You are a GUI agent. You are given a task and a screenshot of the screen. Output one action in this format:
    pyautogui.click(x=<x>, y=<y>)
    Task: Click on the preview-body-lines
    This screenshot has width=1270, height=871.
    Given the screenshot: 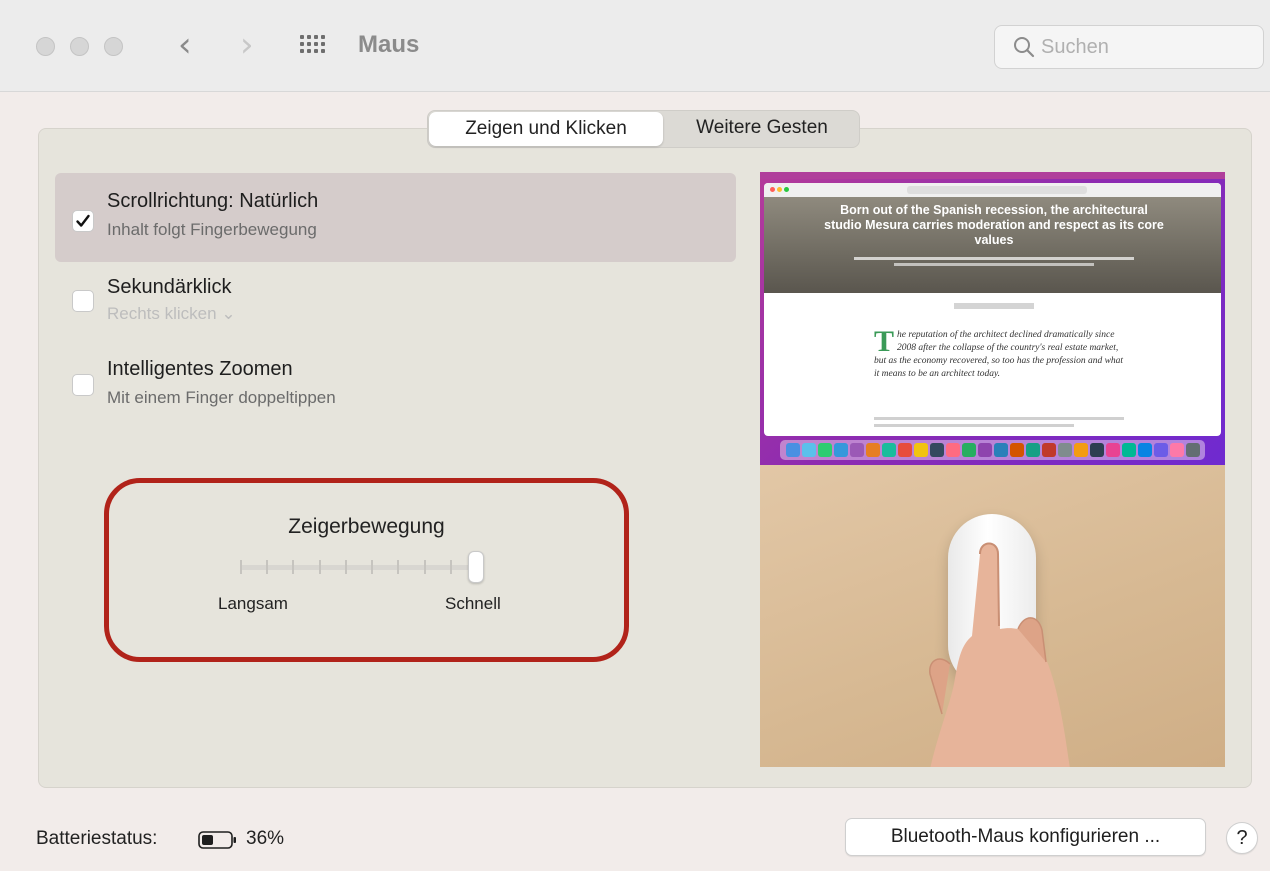 What is the action you would take?
    pyautogui.click(x=999, y=424)
    